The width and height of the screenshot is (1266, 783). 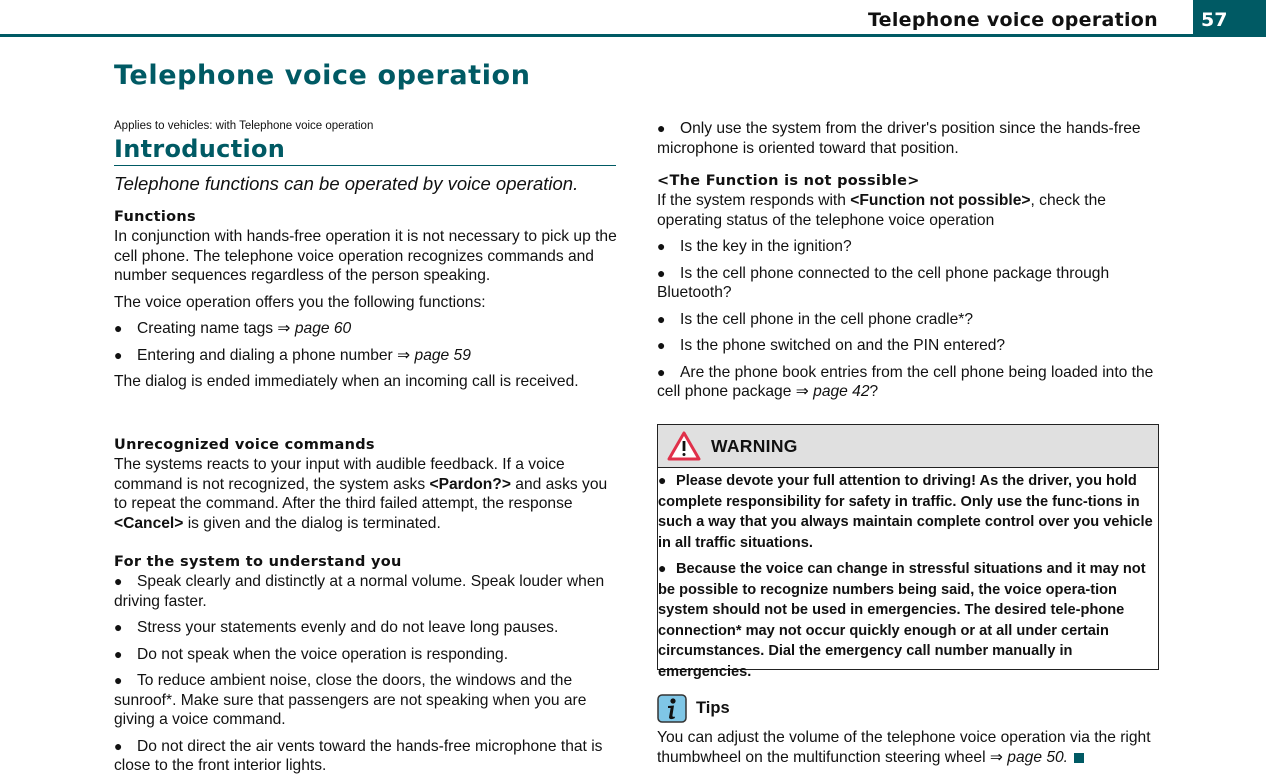 I want to click on chapter-title: Telephone voice operation, so click(x=322, y=75).